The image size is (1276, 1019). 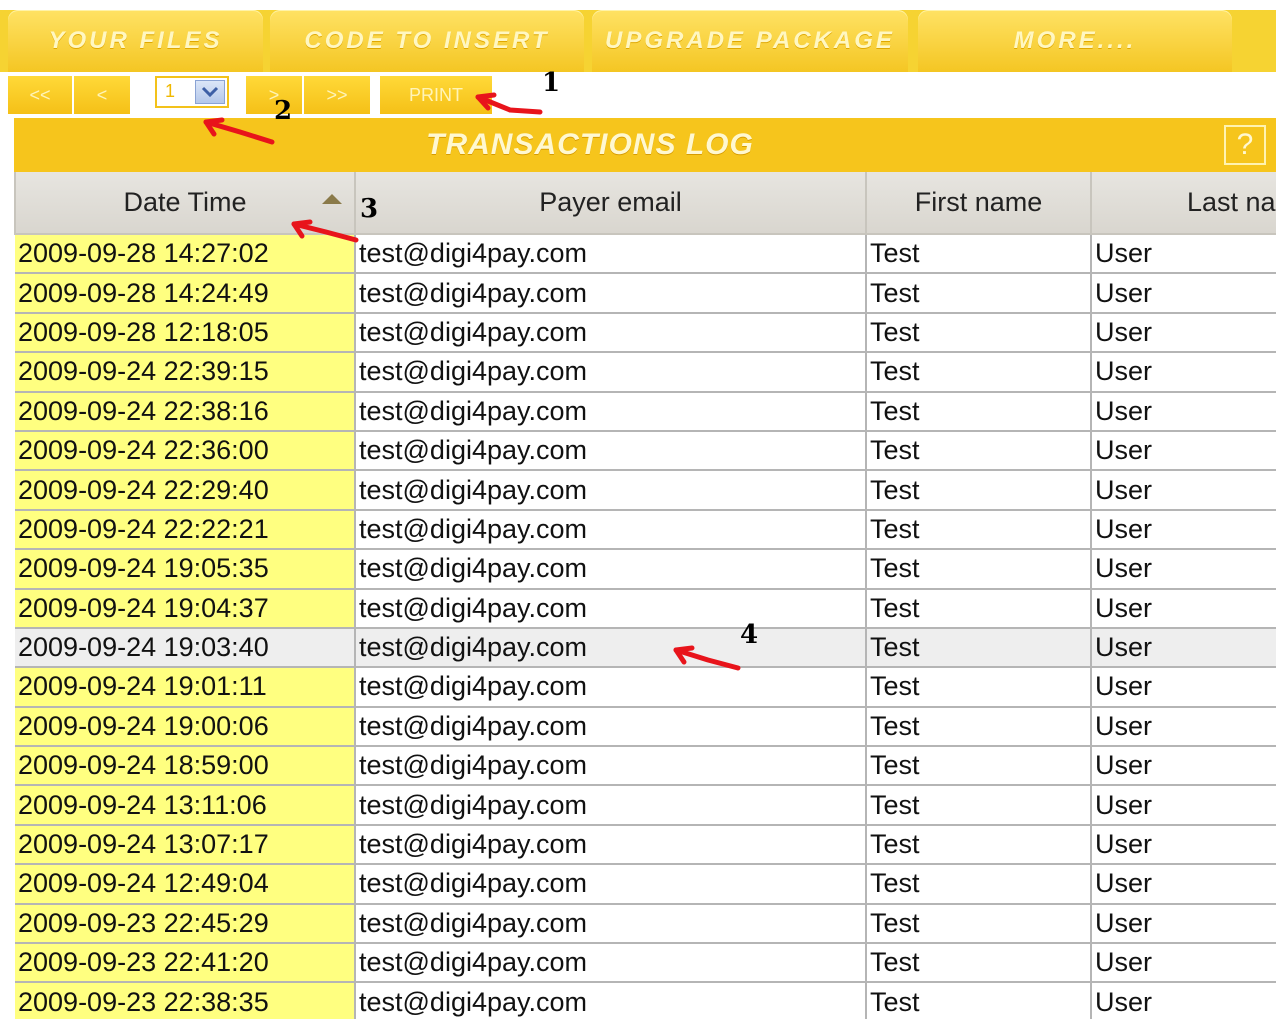 I want to click on cell-date-time: 2009-09-24 19:00:06, so click(x=185, y=727).